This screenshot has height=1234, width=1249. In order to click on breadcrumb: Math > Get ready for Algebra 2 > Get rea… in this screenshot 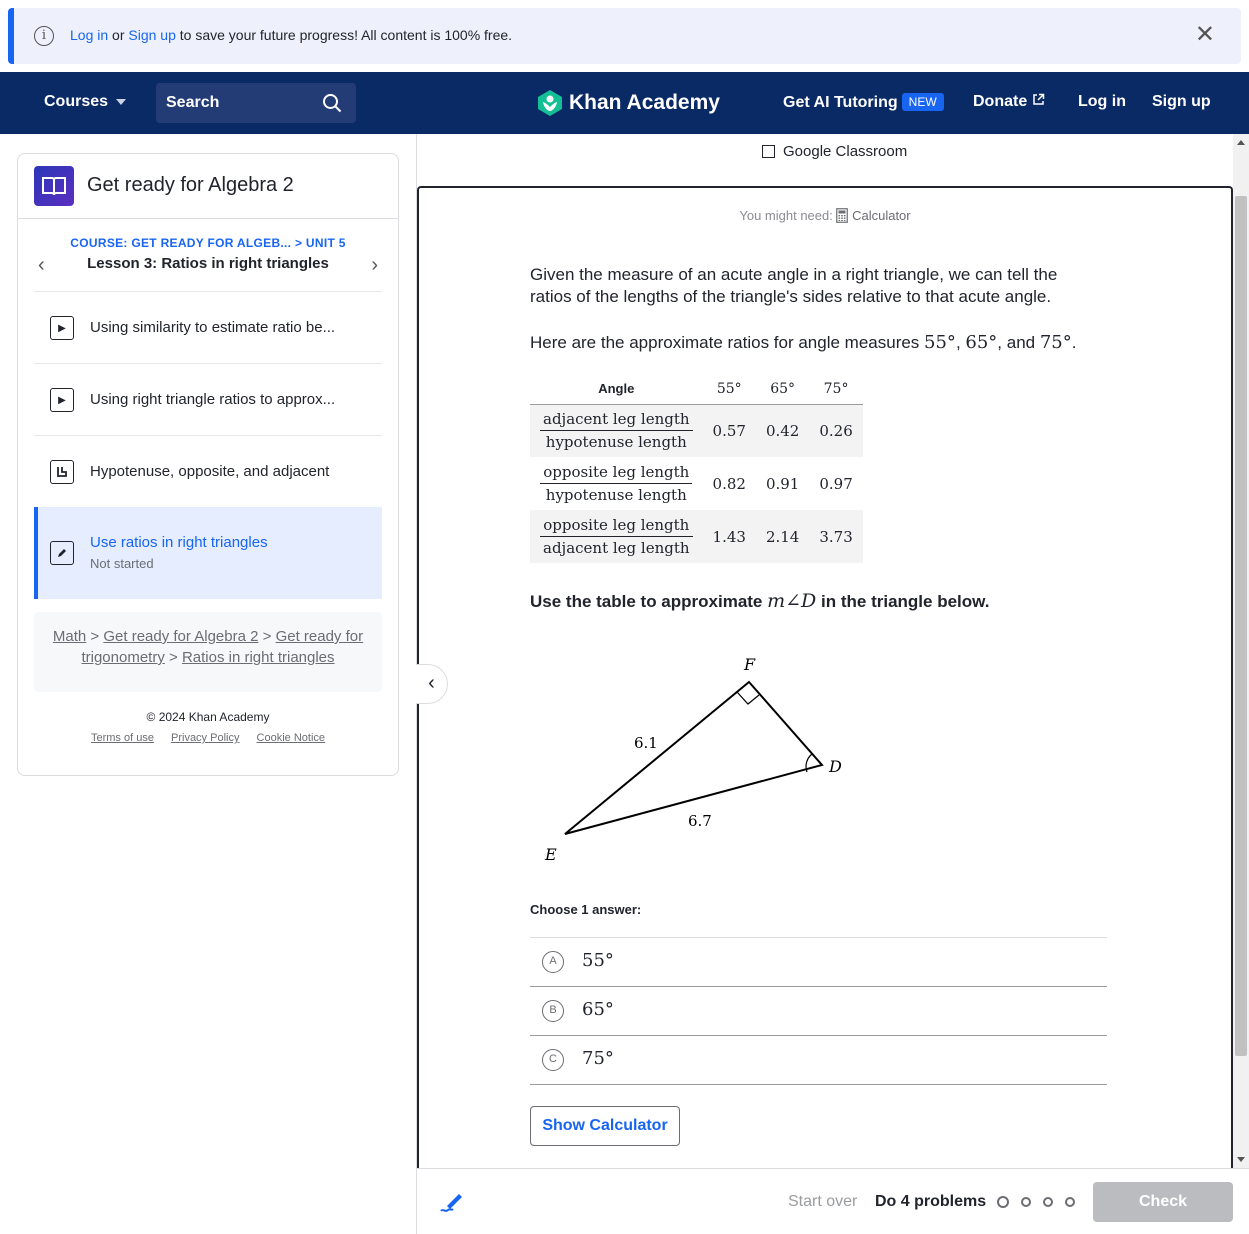, I will do `click(208, 652)`.